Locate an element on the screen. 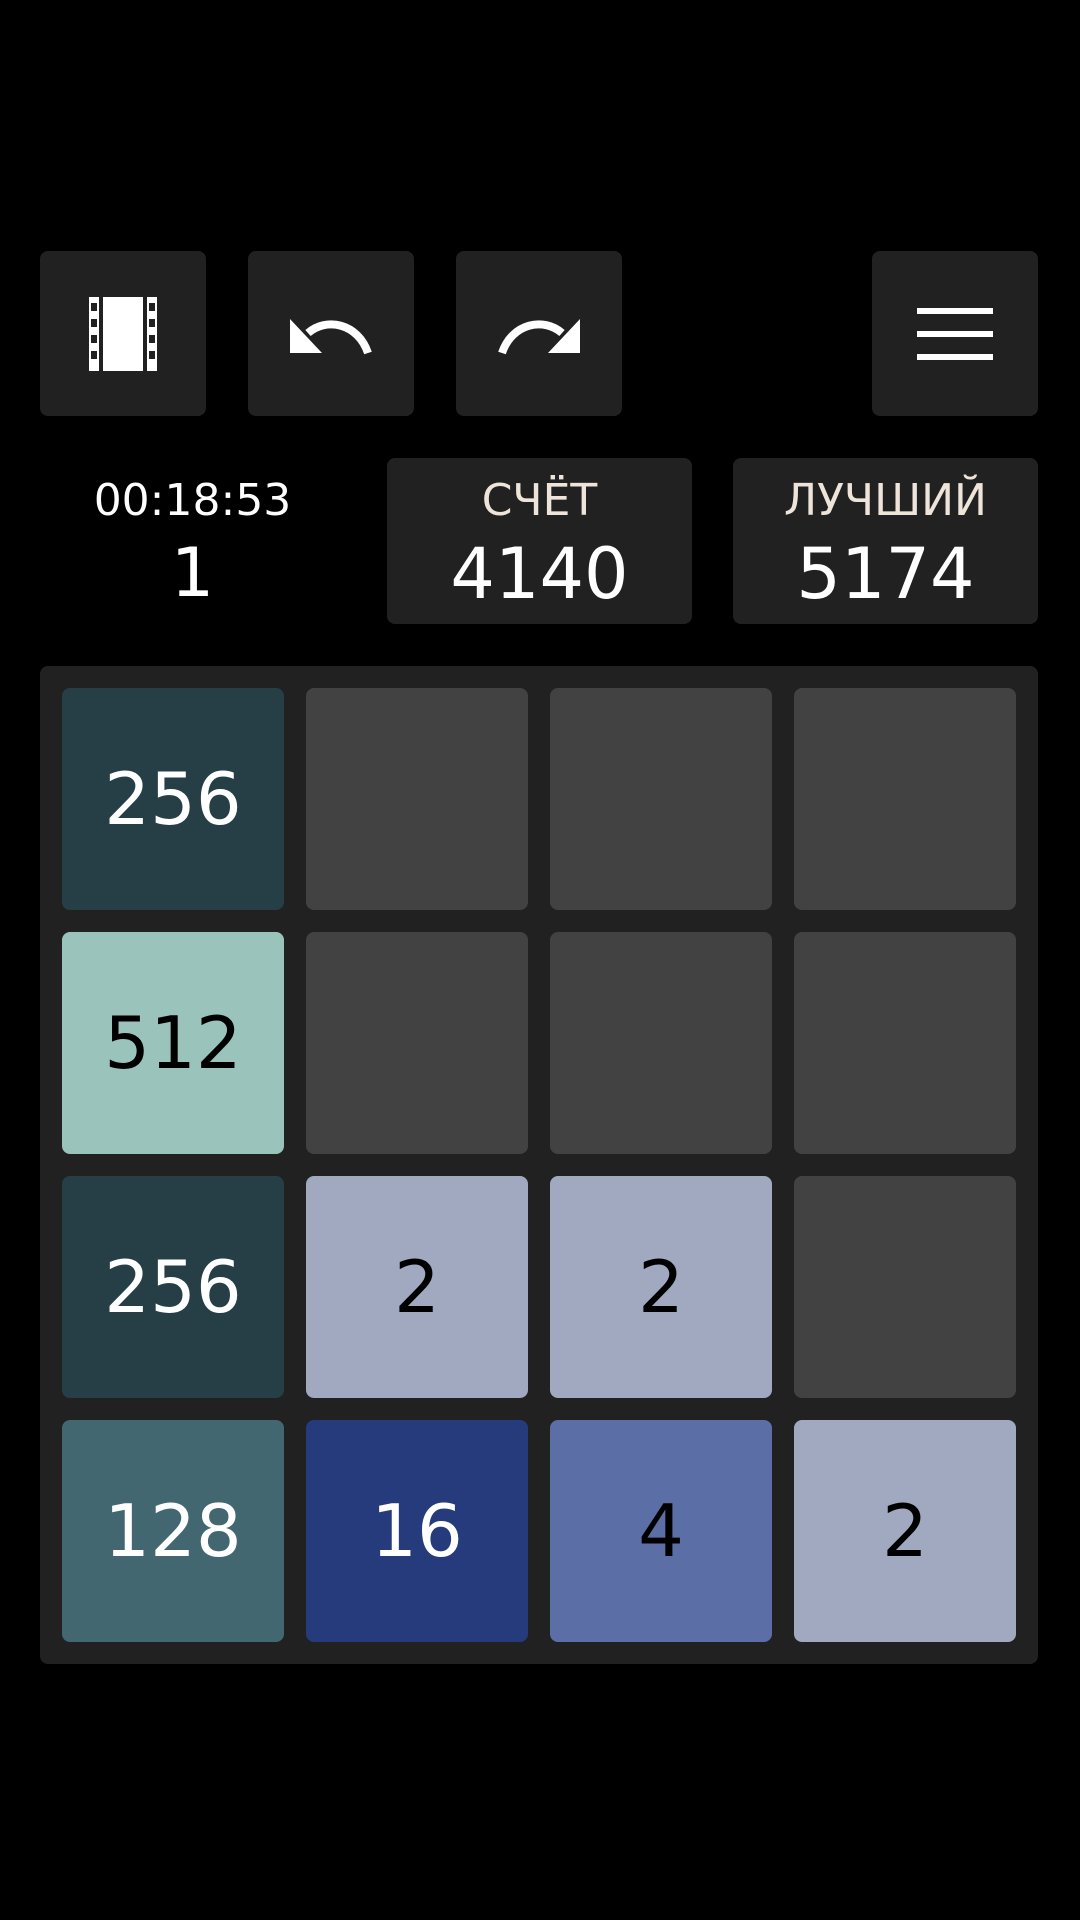  film-icon is located at coordinates (123, 333).